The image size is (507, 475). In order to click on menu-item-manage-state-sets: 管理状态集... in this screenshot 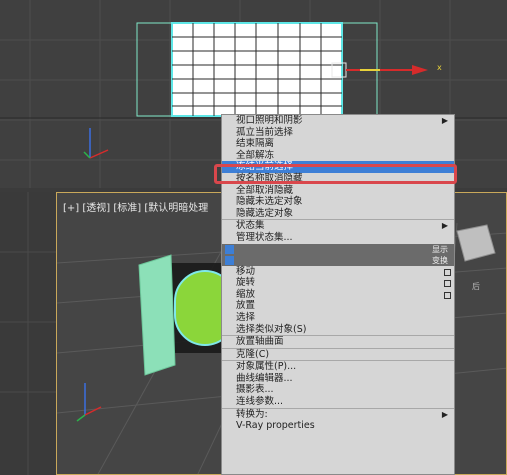, I will do `click(338, 238)`.